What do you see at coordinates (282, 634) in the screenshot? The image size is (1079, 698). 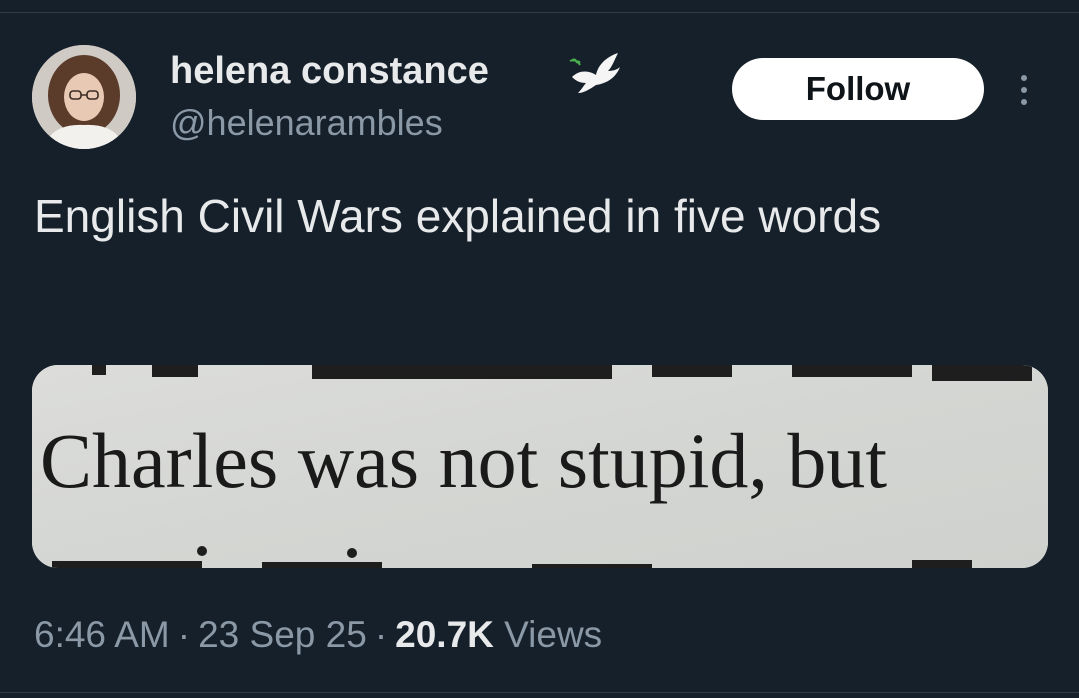 I see `tweet-date: 23 Sep 25` at bounding box center [282, 634].